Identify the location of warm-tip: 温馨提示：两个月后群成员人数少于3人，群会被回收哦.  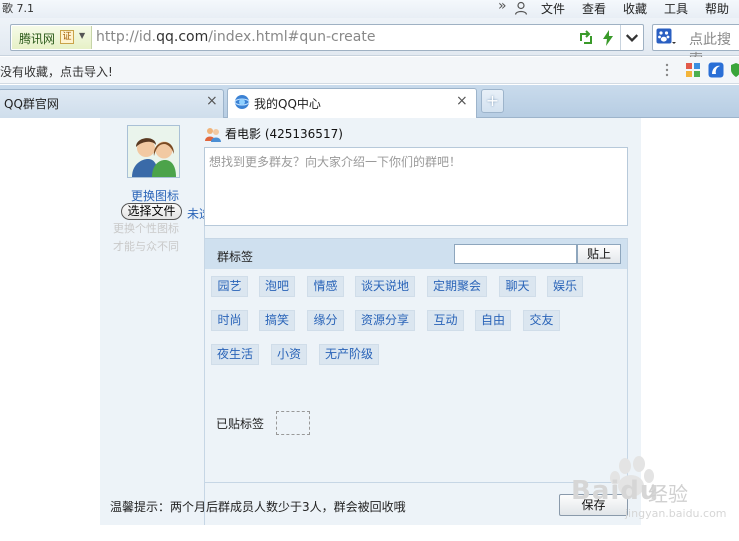
(258, 507).